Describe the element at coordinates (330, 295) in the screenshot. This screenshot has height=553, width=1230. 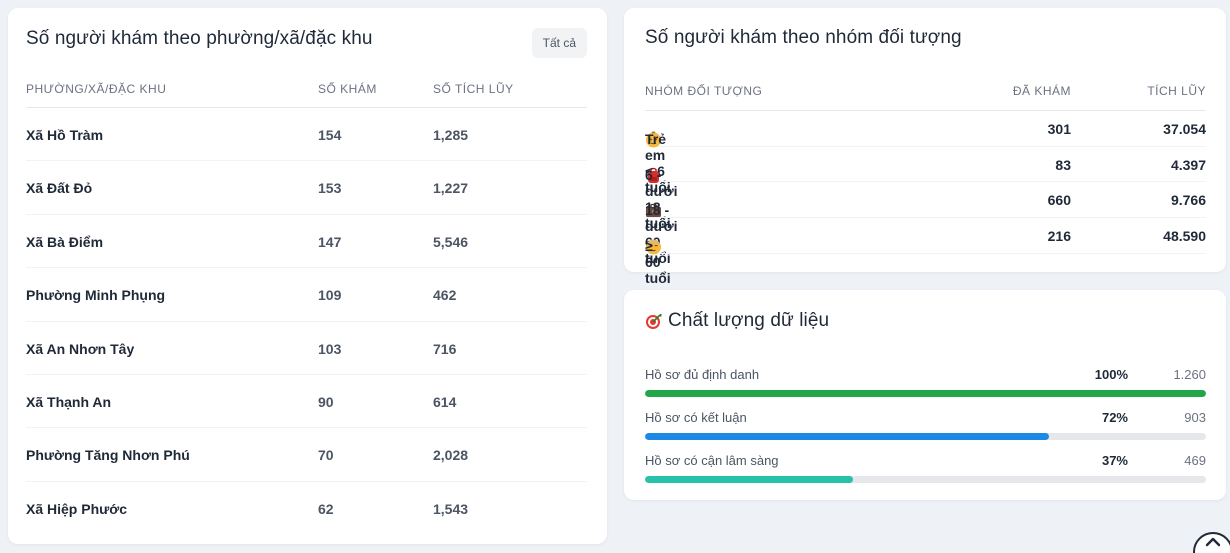
I see `ward-visits: 109` at that location.